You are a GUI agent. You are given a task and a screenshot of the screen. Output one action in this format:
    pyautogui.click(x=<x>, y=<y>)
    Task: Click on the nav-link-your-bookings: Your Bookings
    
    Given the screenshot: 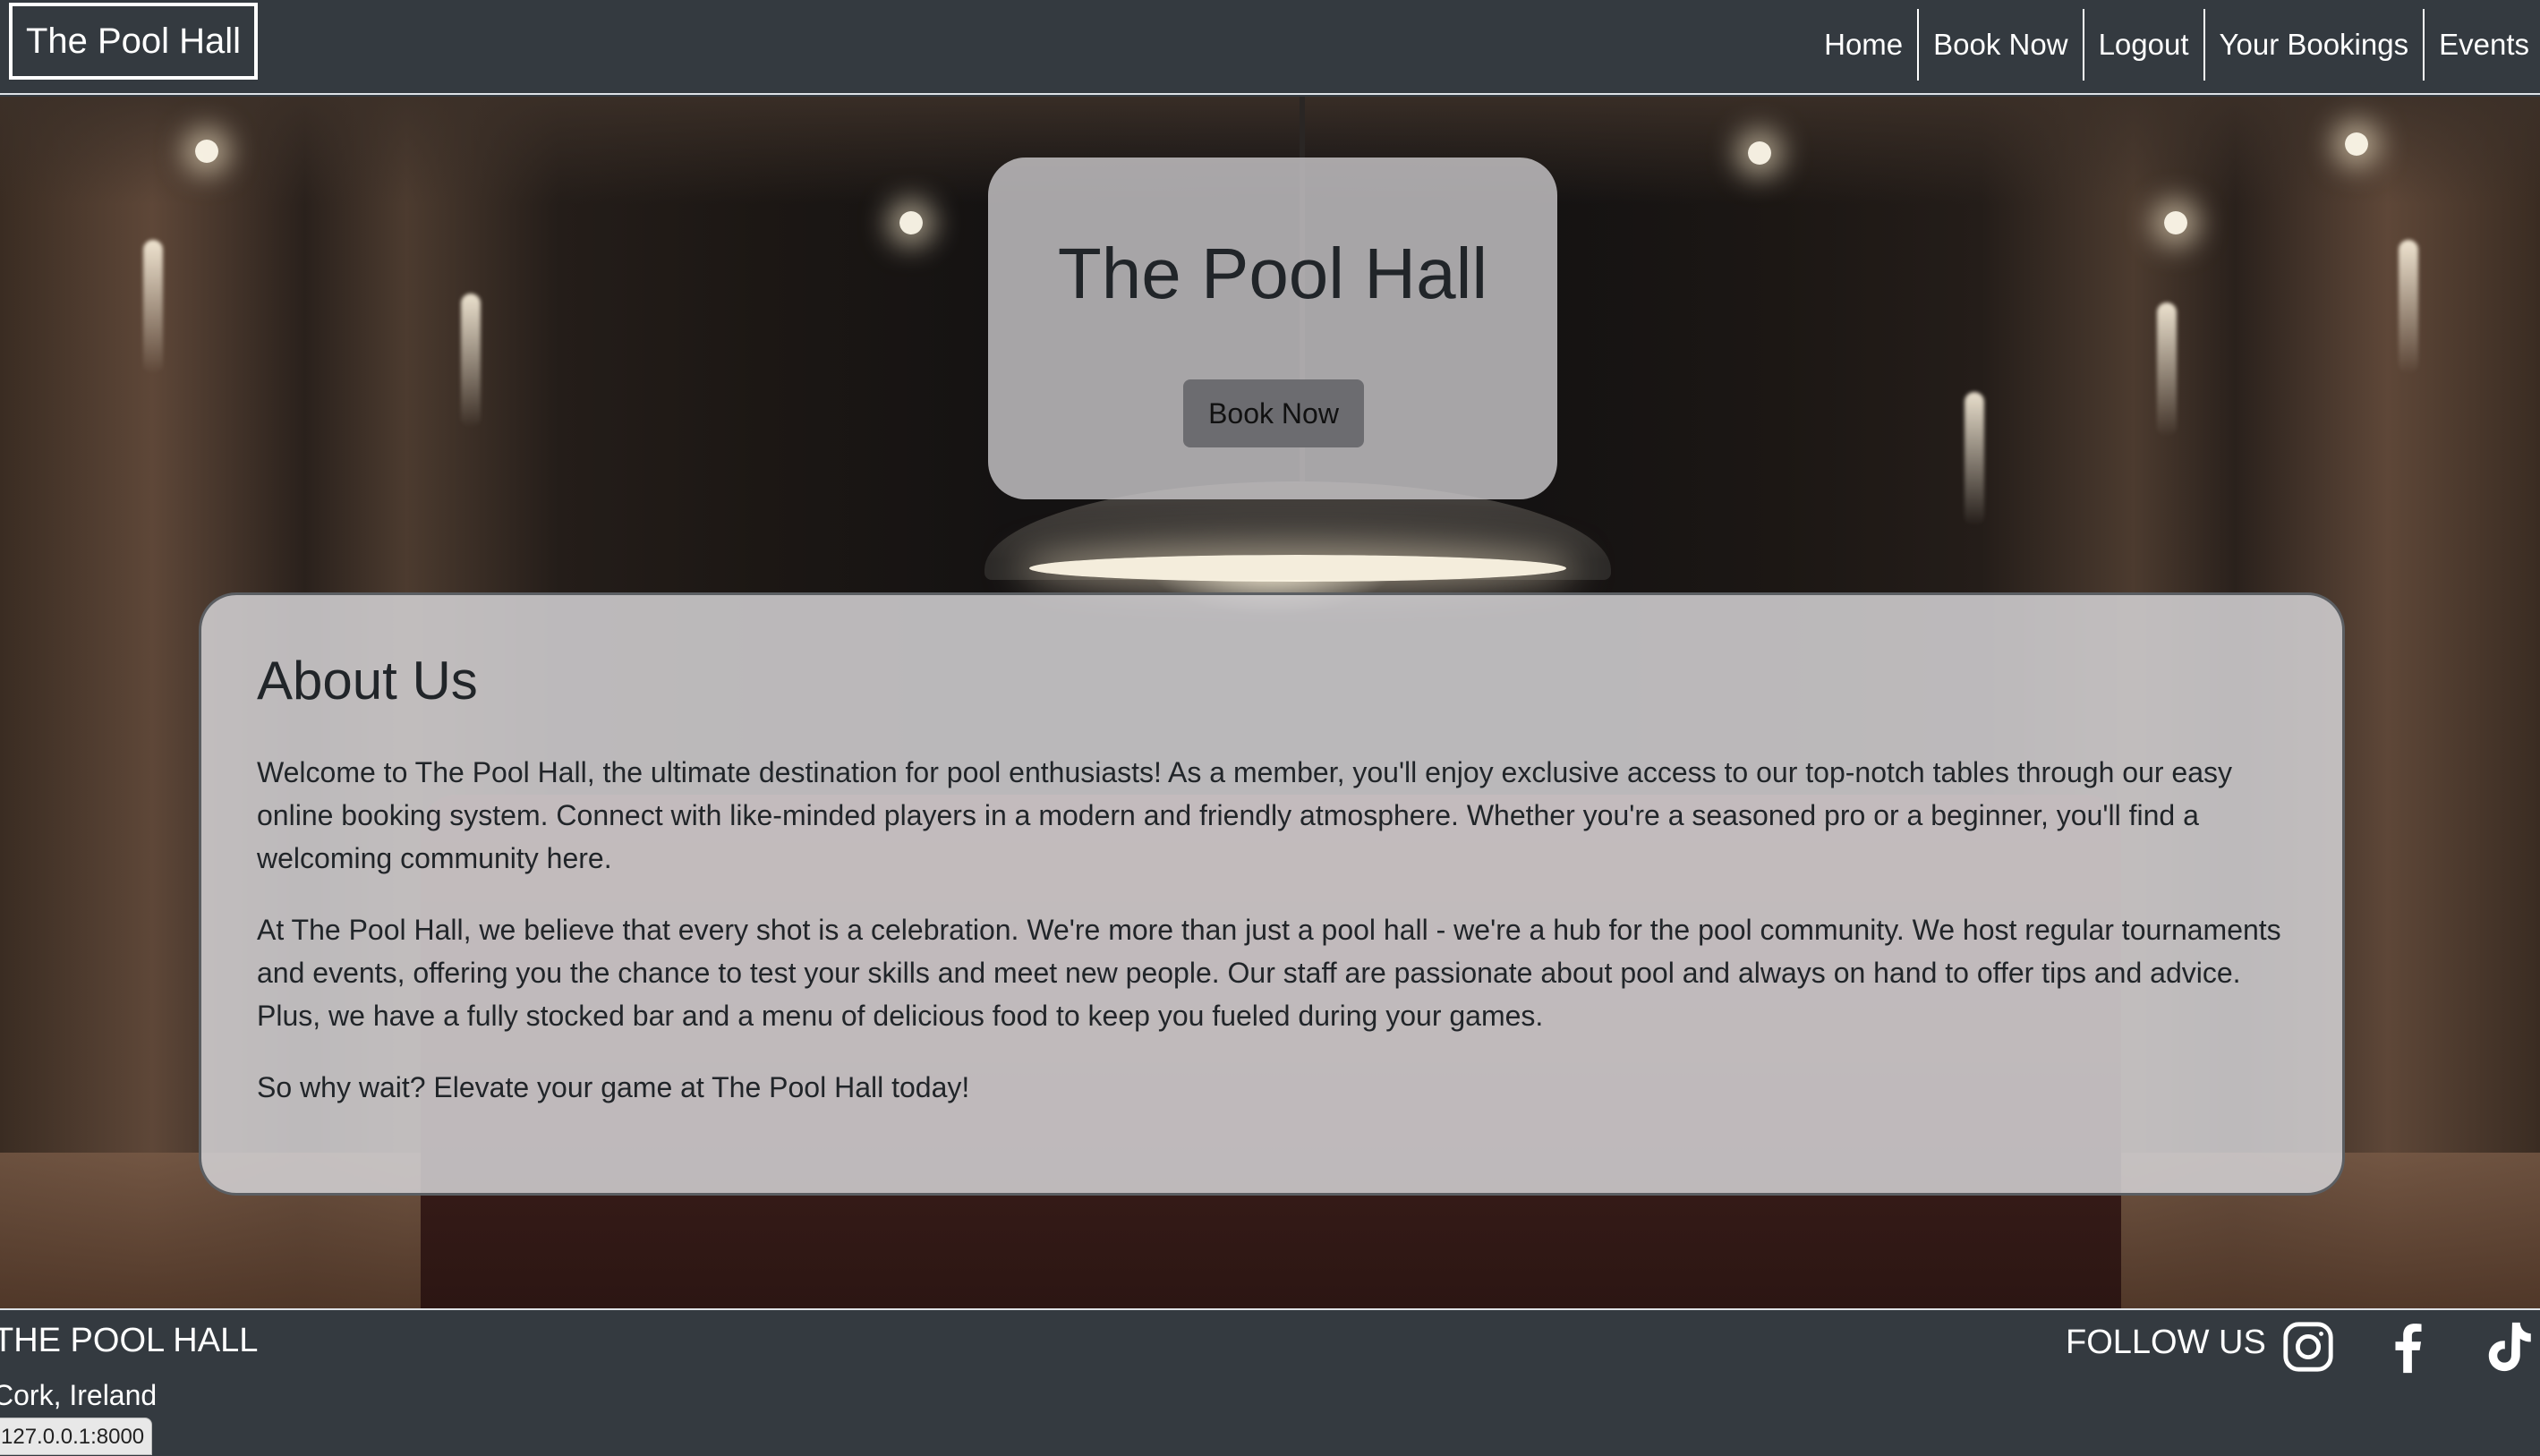 What is the action you would take?
    pyautogui.click(x=2315, y=45)
    